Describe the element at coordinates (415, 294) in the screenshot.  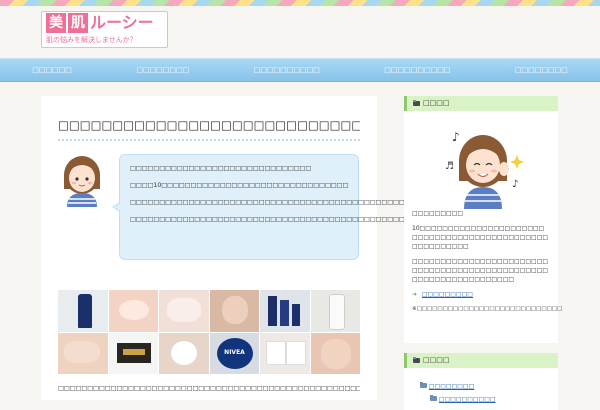
I see `arrow-right-icon: ➜` at that location.